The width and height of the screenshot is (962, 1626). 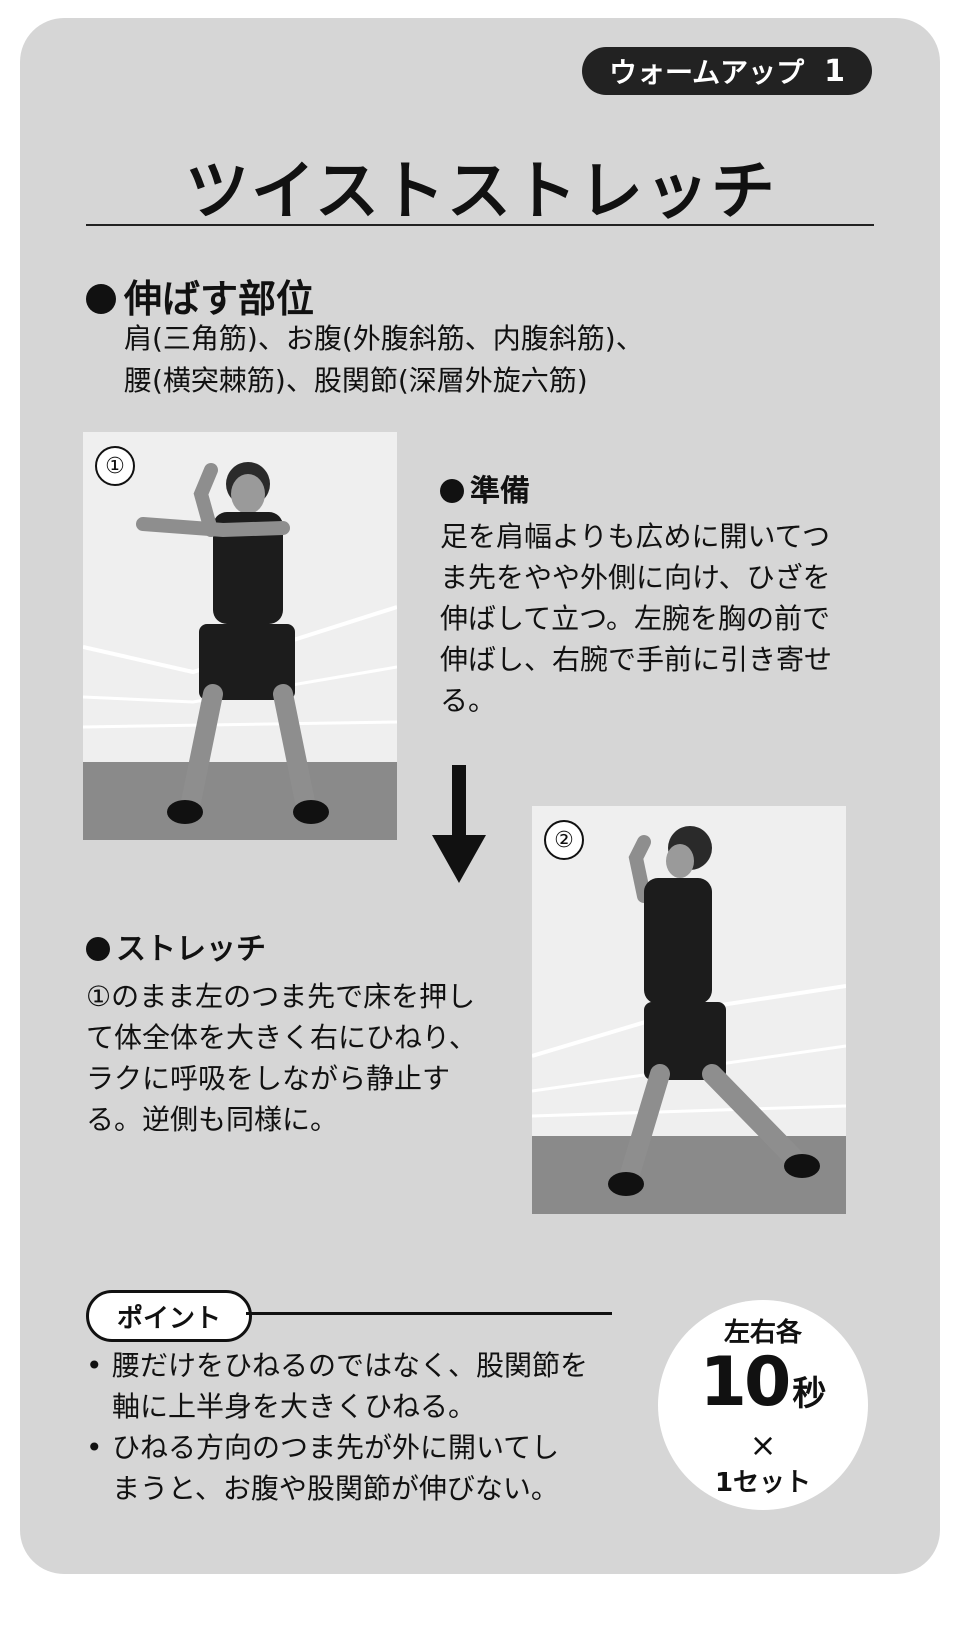 I want to click on point-line: 腰だけをひねるのではなく、股関節を, so click(x=350, y=1365).